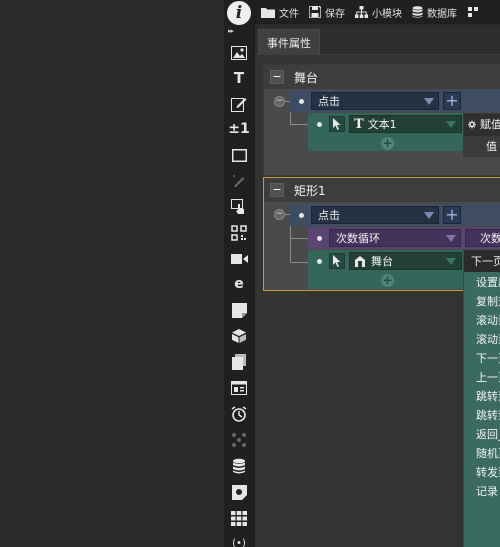 The image size is (500, 547). Describe the element at coordinates (239, 284) in the screenshot. I see `browser-tool-icon: e` at that location.